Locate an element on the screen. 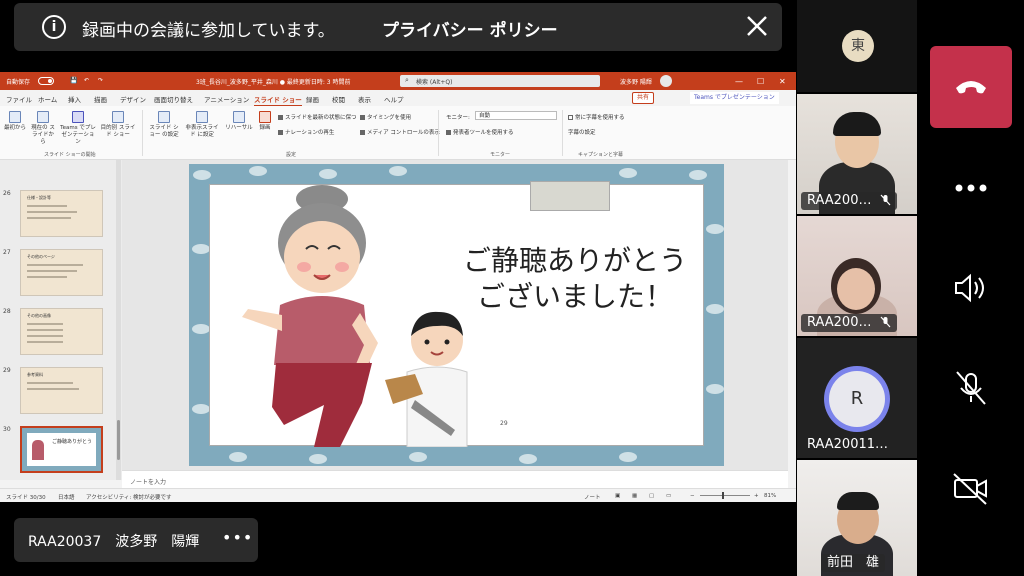 This screenshot has height=576, width=1024. menu-animations: アニメーション is located at coordinates (226, 99).